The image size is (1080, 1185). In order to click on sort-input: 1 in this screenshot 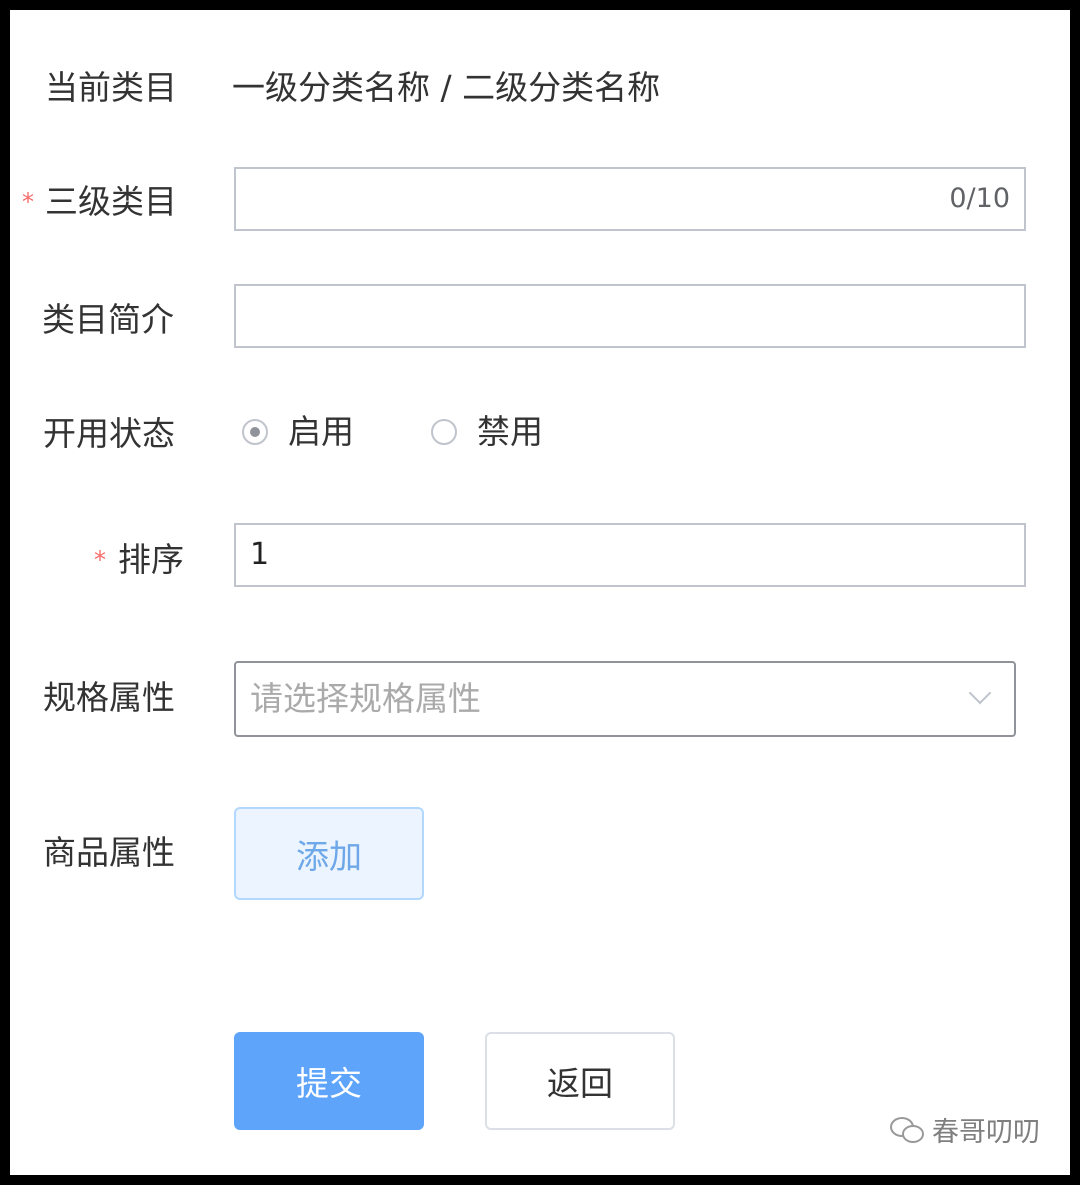, I will do `click(630, 555)`.